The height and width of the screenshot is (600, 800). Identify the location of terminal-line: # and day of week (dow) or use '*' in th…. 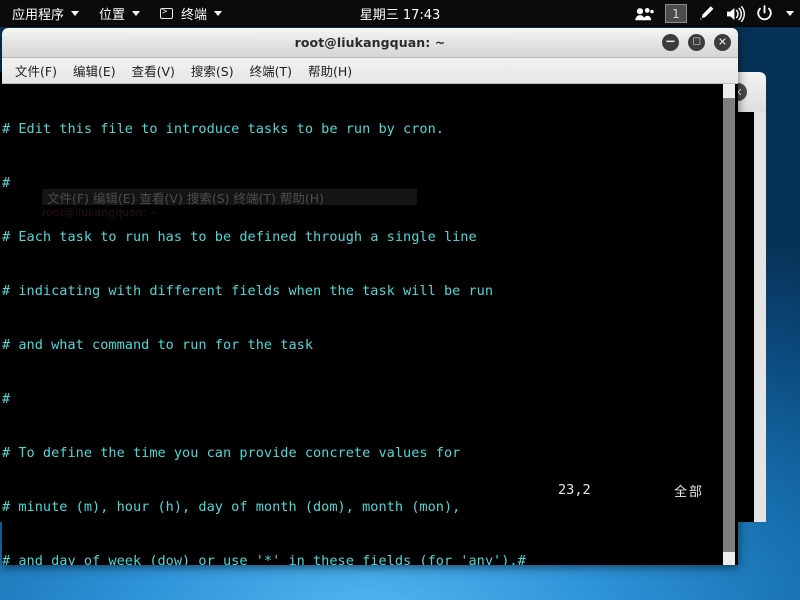
(264, 559).